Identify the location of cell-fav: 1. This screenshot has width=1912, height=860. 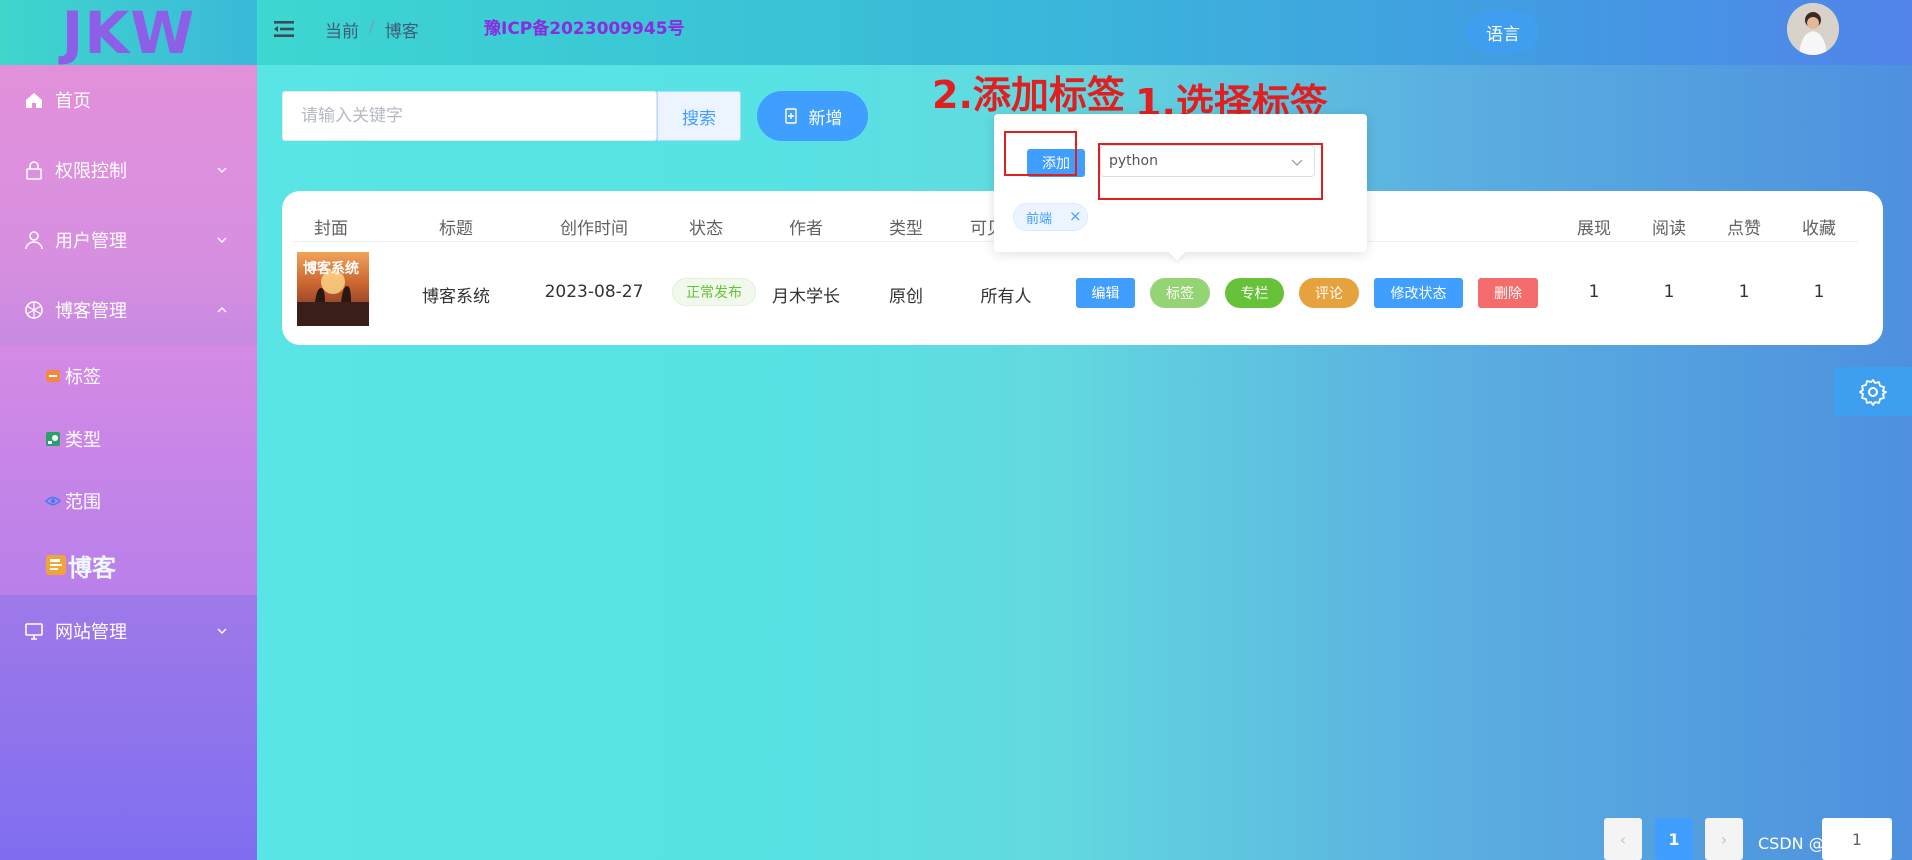
(1819, 292).